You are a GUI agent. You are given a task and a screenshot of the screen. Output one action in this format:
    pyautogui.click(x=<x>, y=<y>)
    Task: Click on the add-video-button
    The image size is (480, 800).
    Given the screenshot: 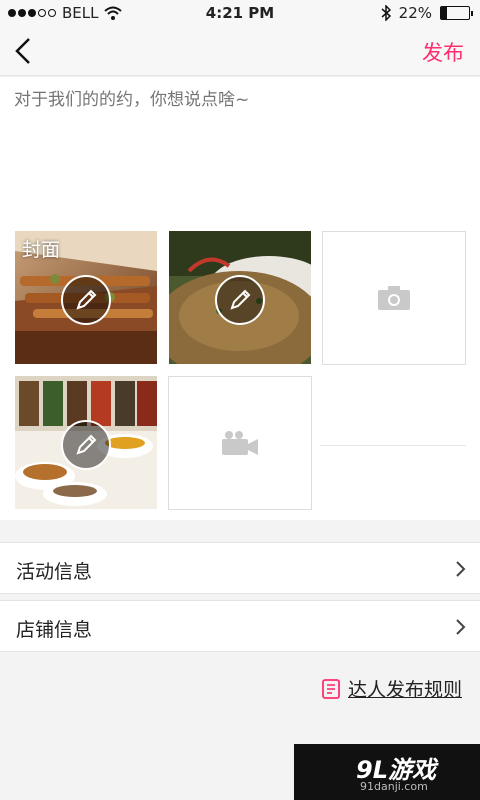 What is the action you would take?
    pyautogui.click(x=240, y=443)
    